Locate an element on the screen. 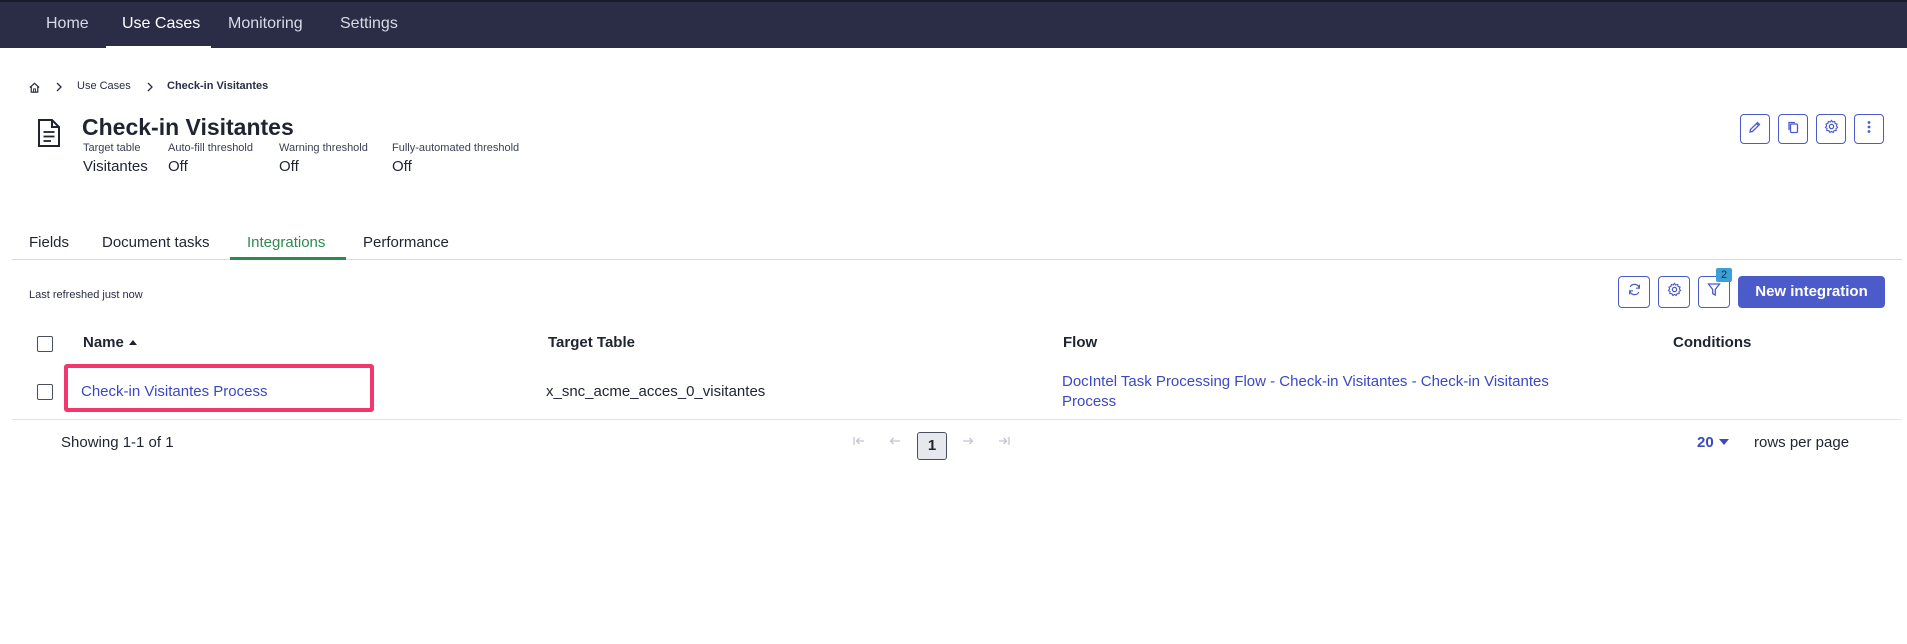  meta-label: Target table is located at coordinates (112, 148).